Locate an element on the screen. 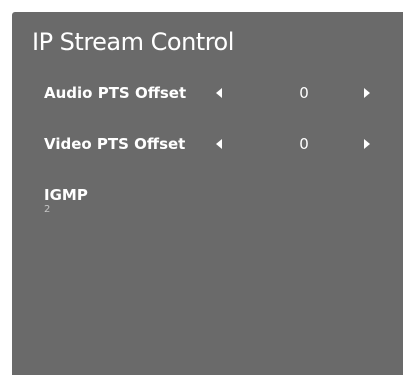 The image size is (403, 375). igmp-value: 2 is located at coordinates (47, 209).